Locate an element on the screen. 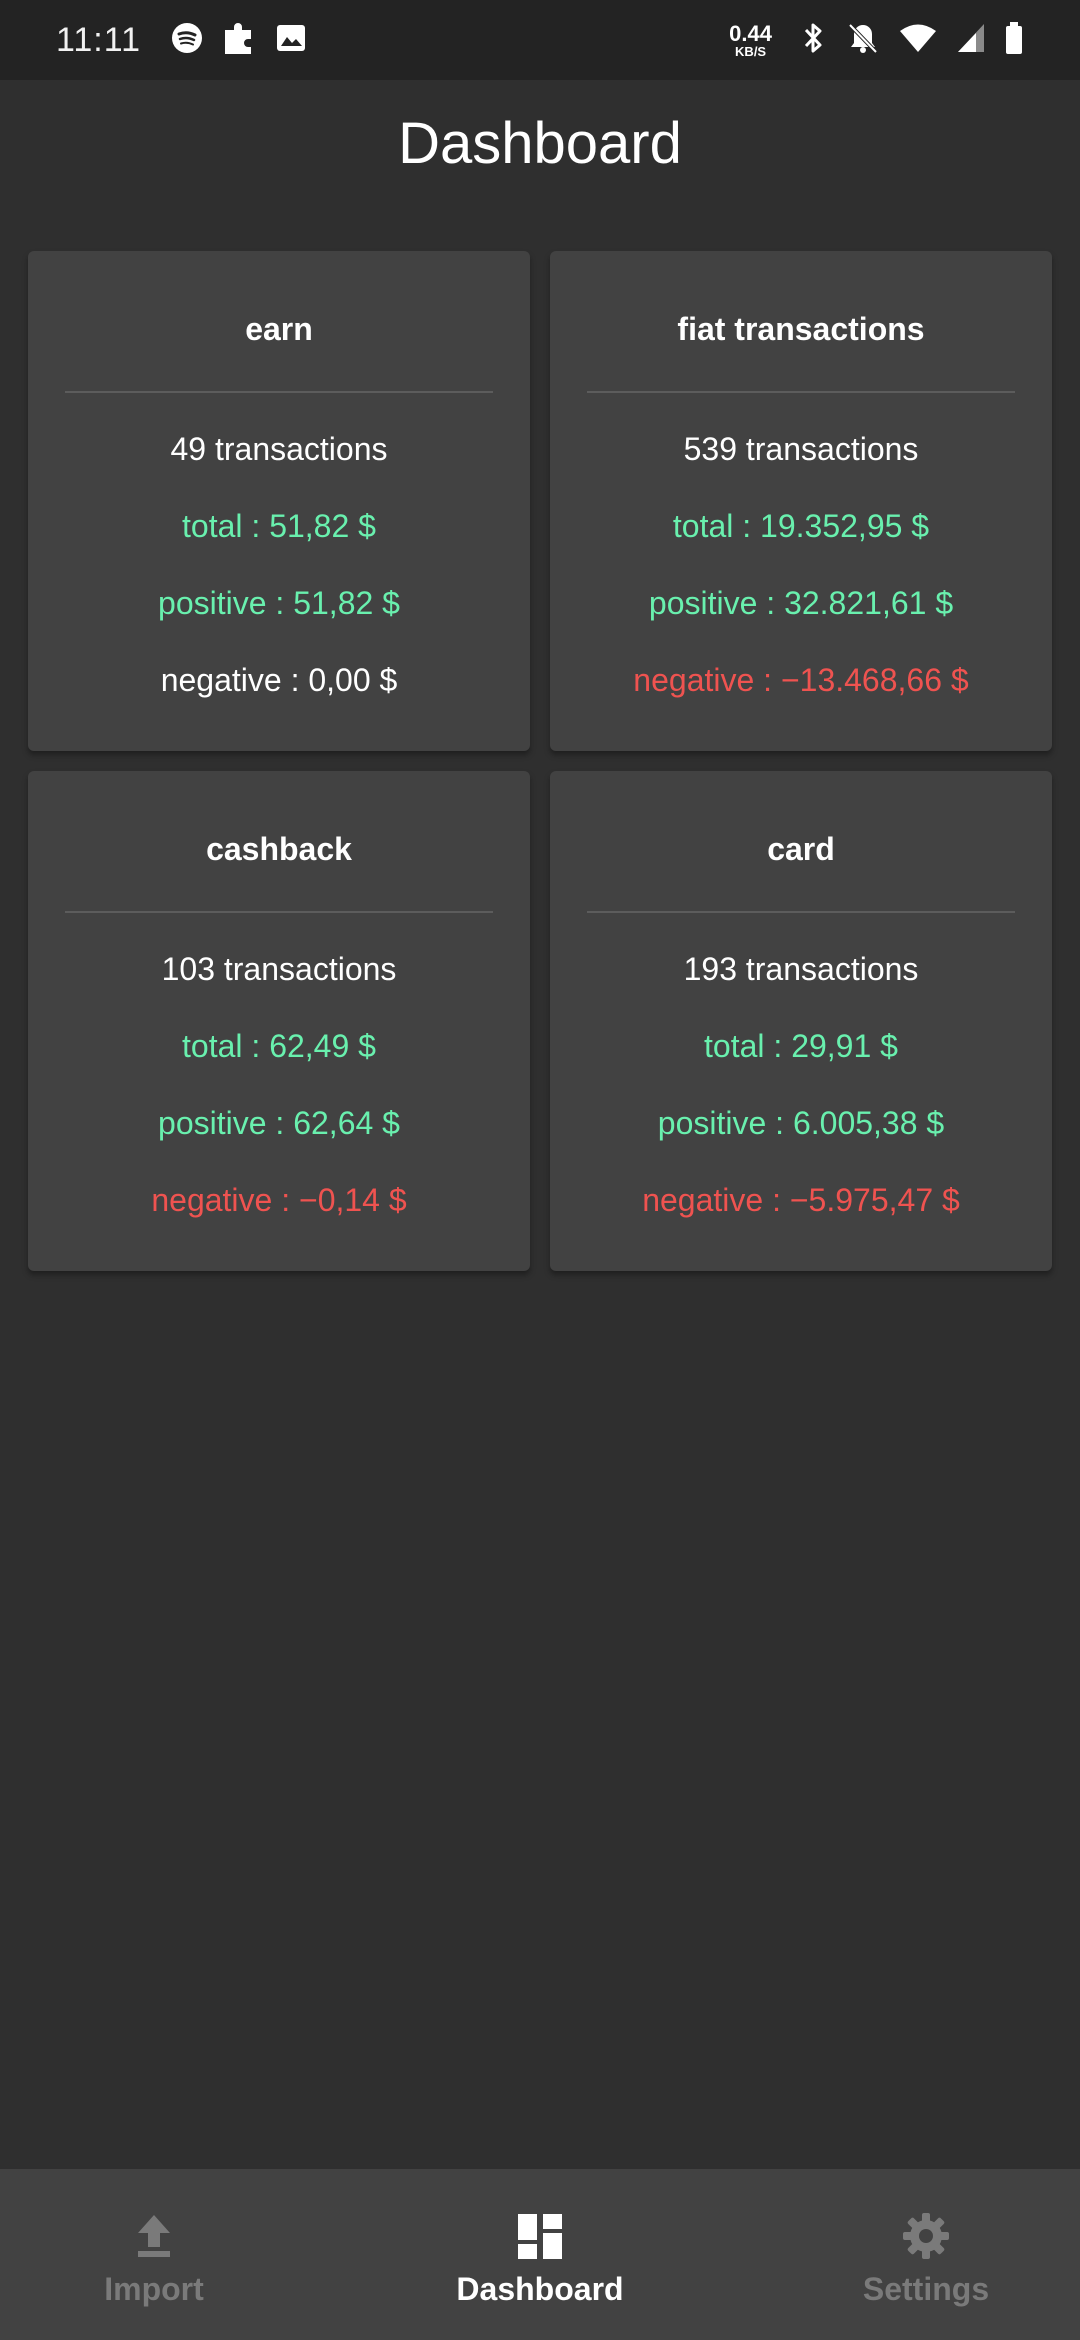 The image size is (1080, 2340). card-total: total : 51,82 $ is located at coordinates (279, 526).